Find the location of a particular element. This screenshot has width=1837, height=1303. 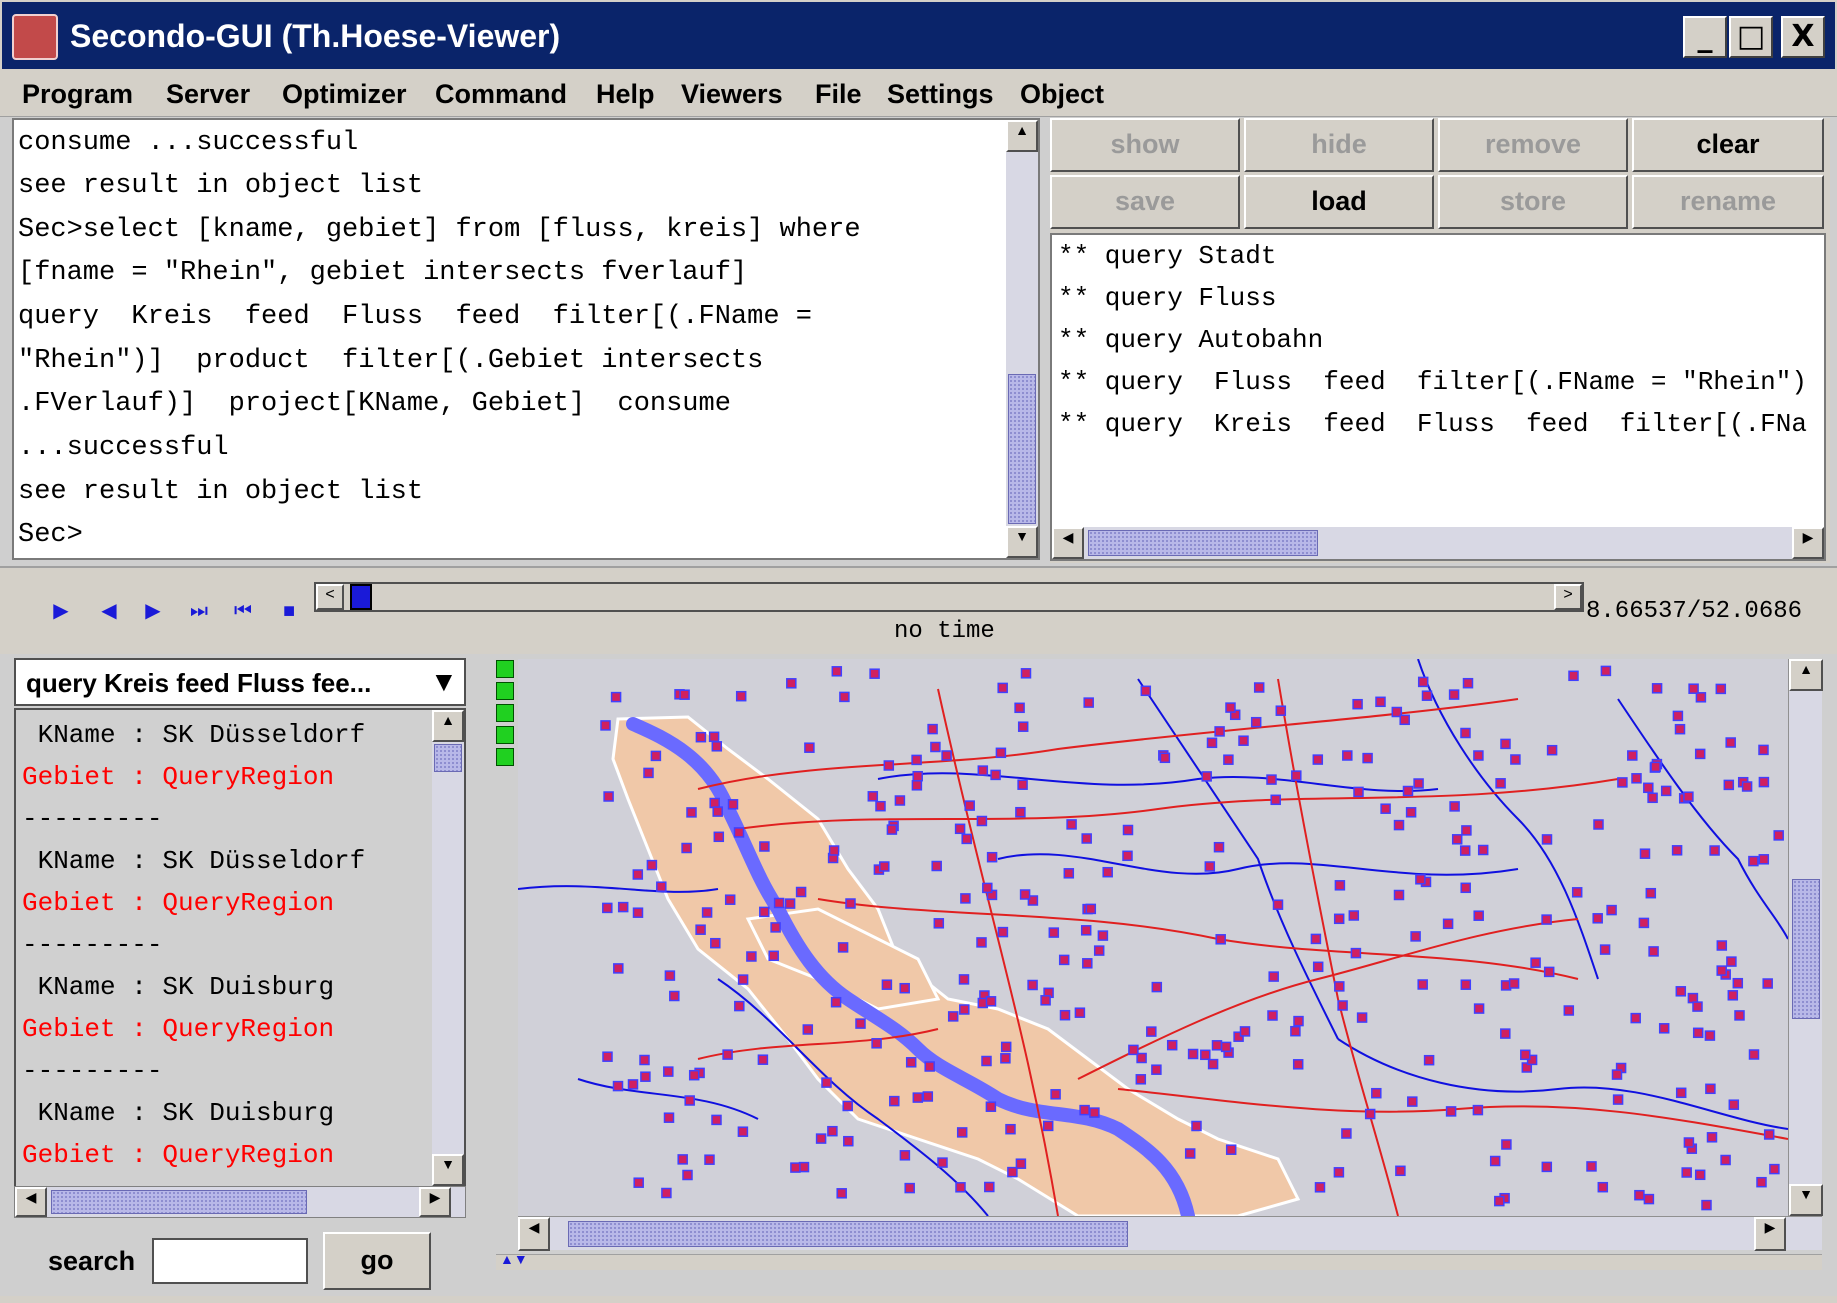

rename-button: rename is located at coordinates (1728, 202).